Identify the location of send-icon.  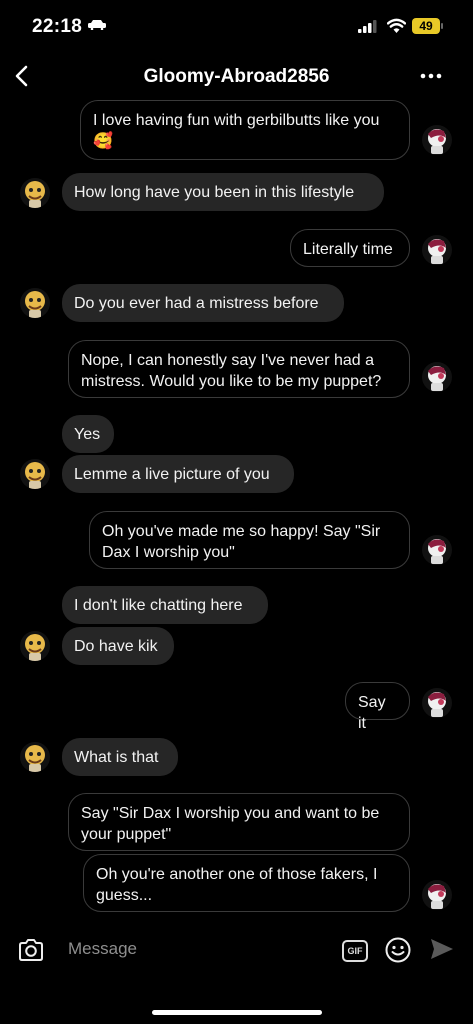
(442, 949).